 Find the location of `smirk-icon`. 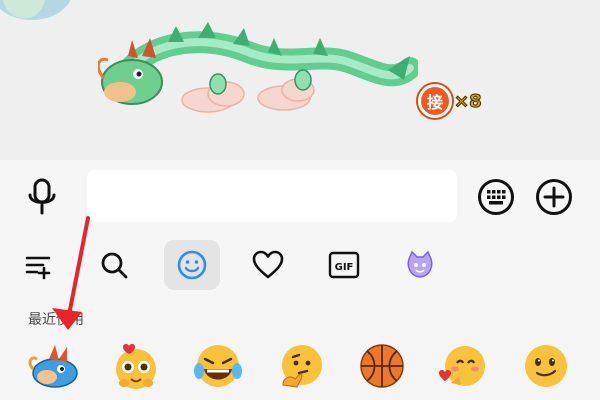

smirk-icon is located at coordinates (546, 366).